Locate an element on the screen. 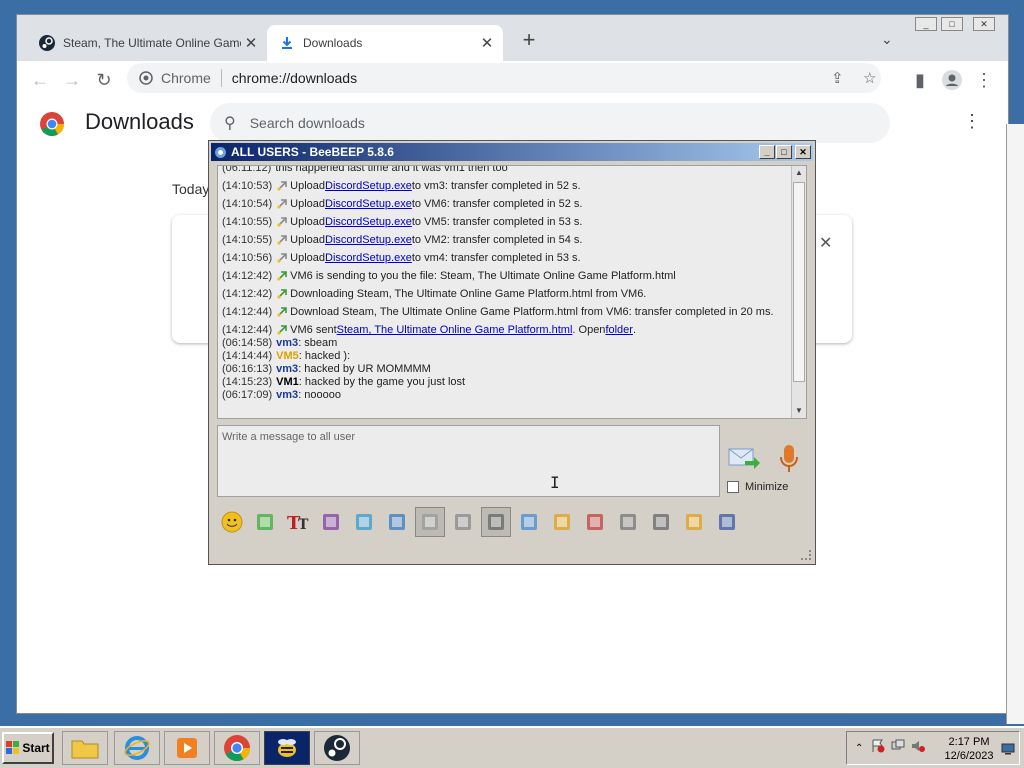  side-panel-icon: ▮ is located at coordinates (920, 80).